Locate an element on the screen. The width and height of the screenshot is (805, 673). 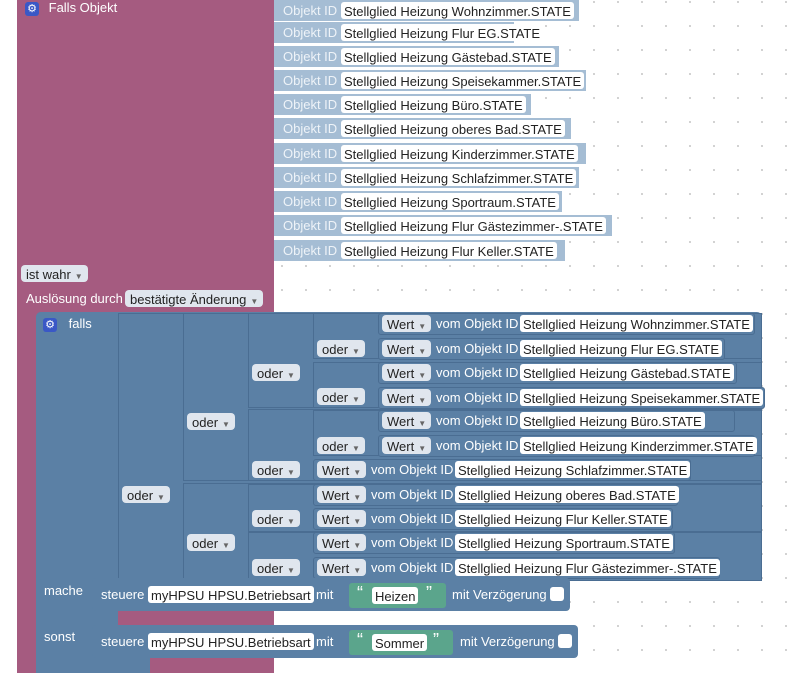
object-id-field: Stellglied Heizung oberes Bad.STATE is located at coordinates (453, 128).